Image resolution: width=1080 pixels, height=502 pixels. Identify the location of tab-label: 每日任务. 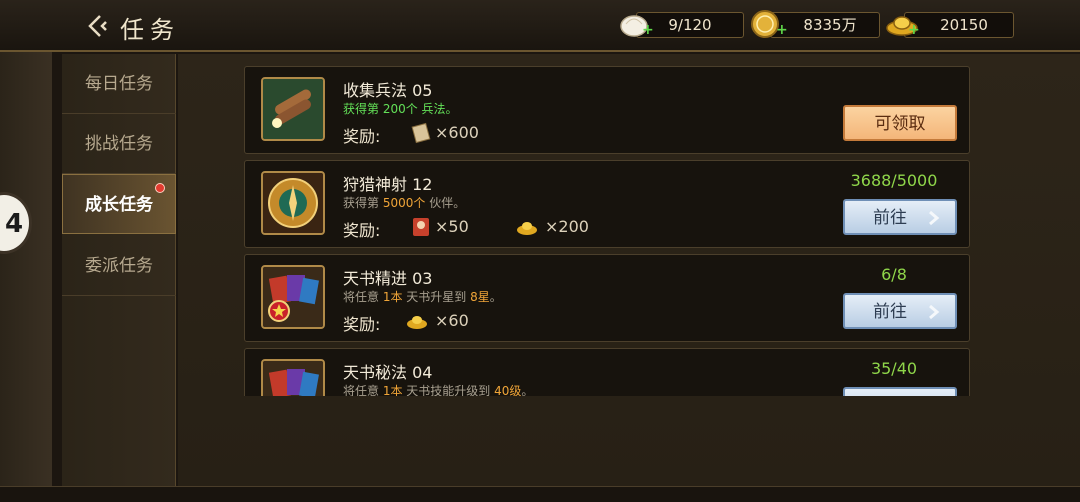
(119, 84).